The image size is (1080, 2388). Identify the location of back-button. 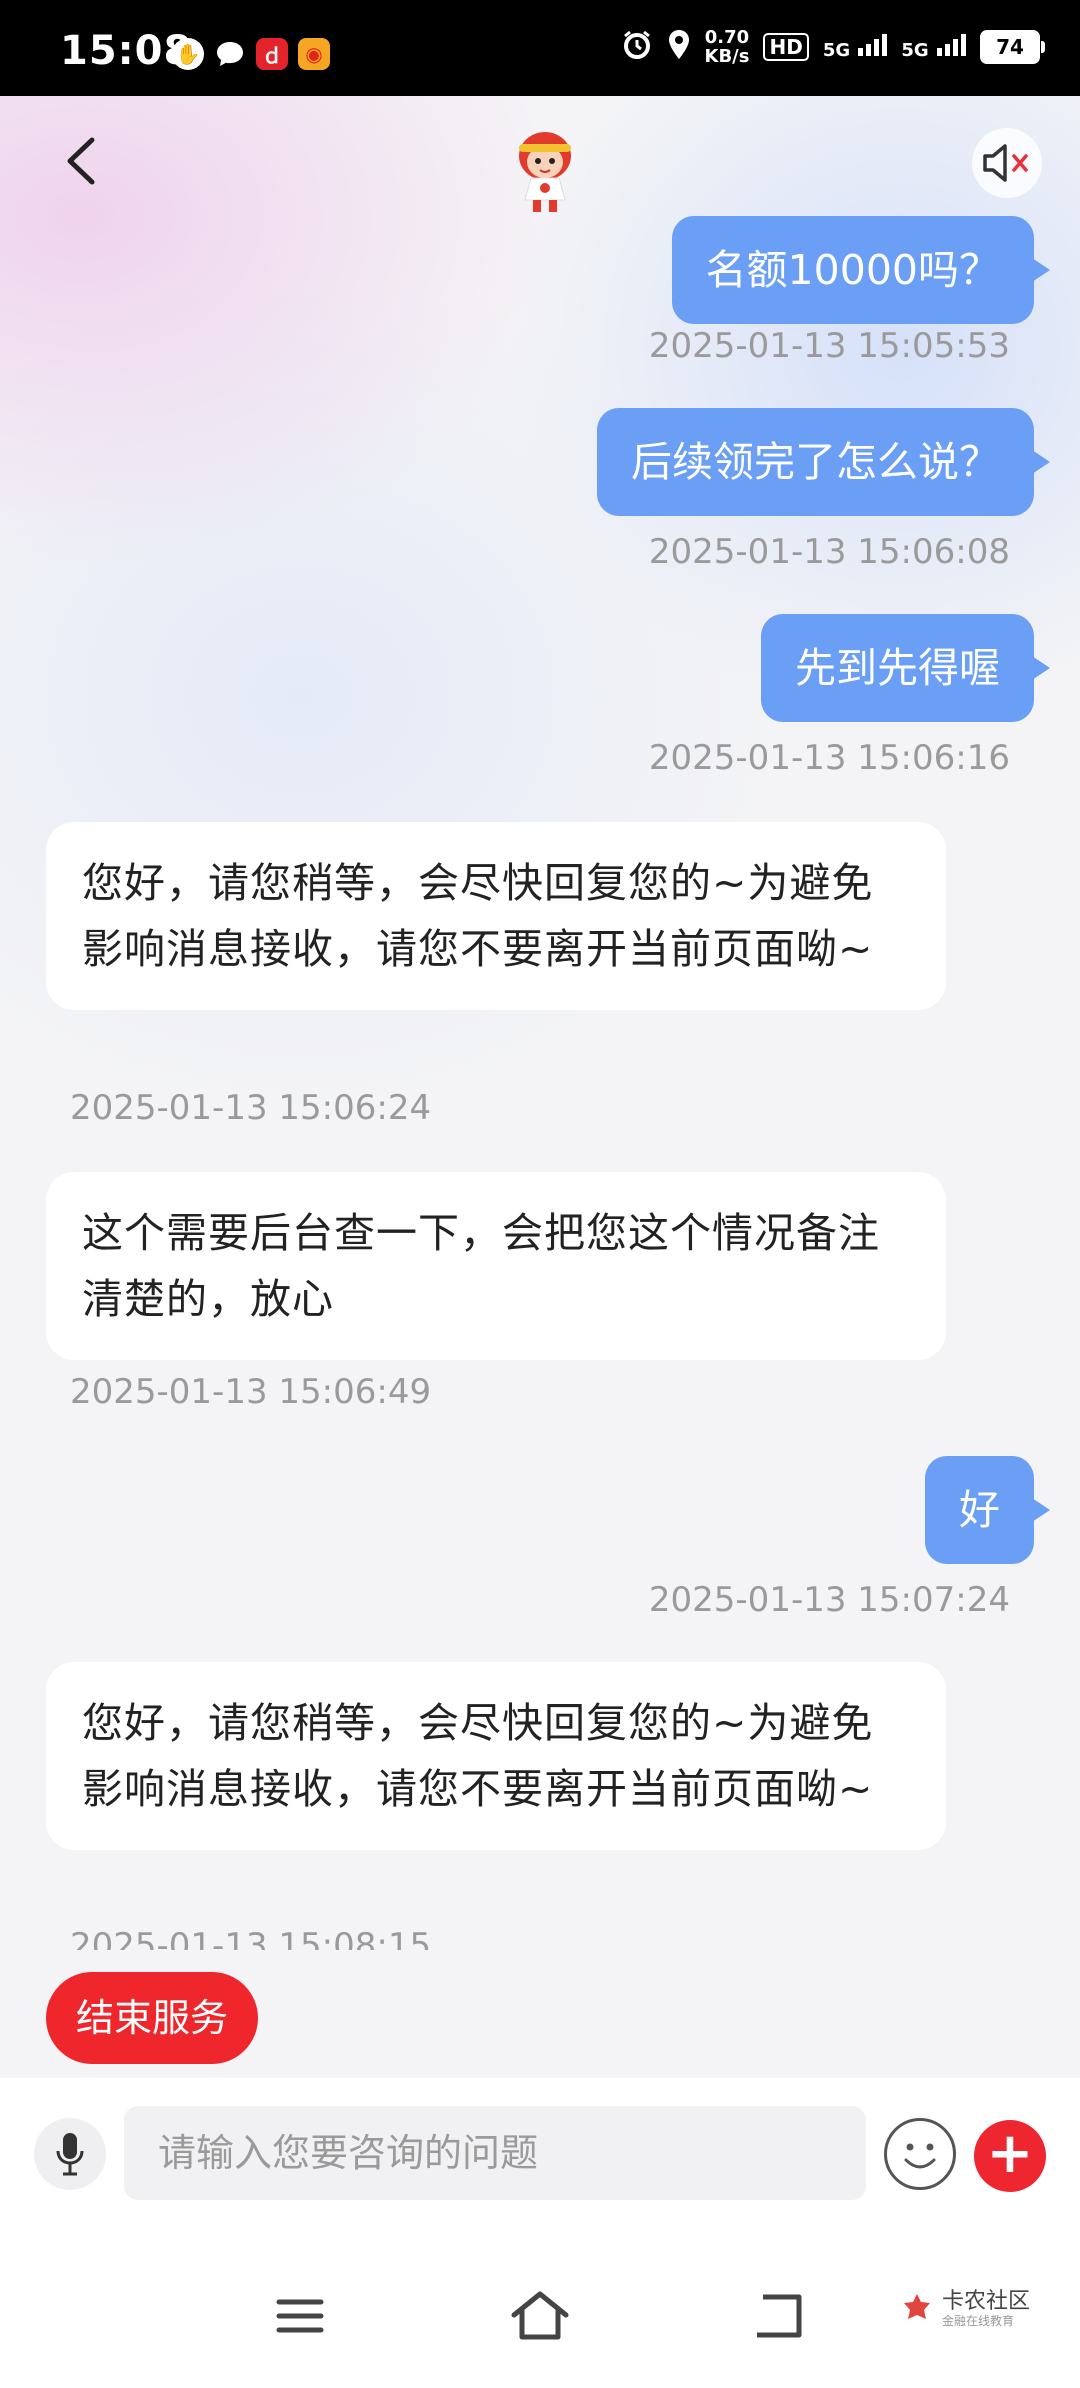
(80, 161).